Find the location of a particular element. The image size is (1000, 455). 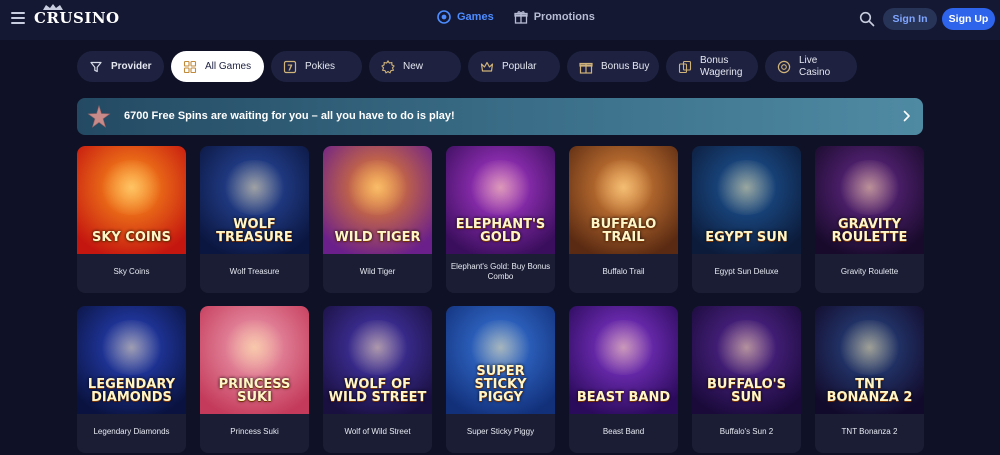

game-thumbnail: WILD TIGER is located at coordinates (377, 200).